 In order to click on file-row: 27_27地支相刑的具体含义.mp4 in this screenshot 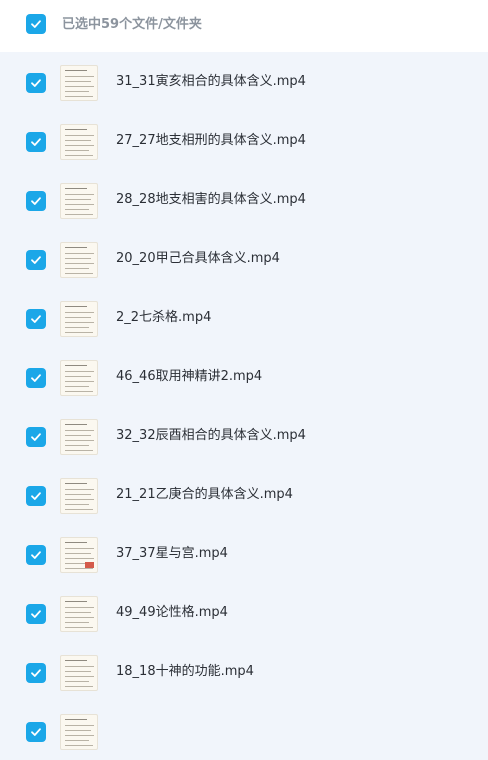, I will do `click(244, 140)`.